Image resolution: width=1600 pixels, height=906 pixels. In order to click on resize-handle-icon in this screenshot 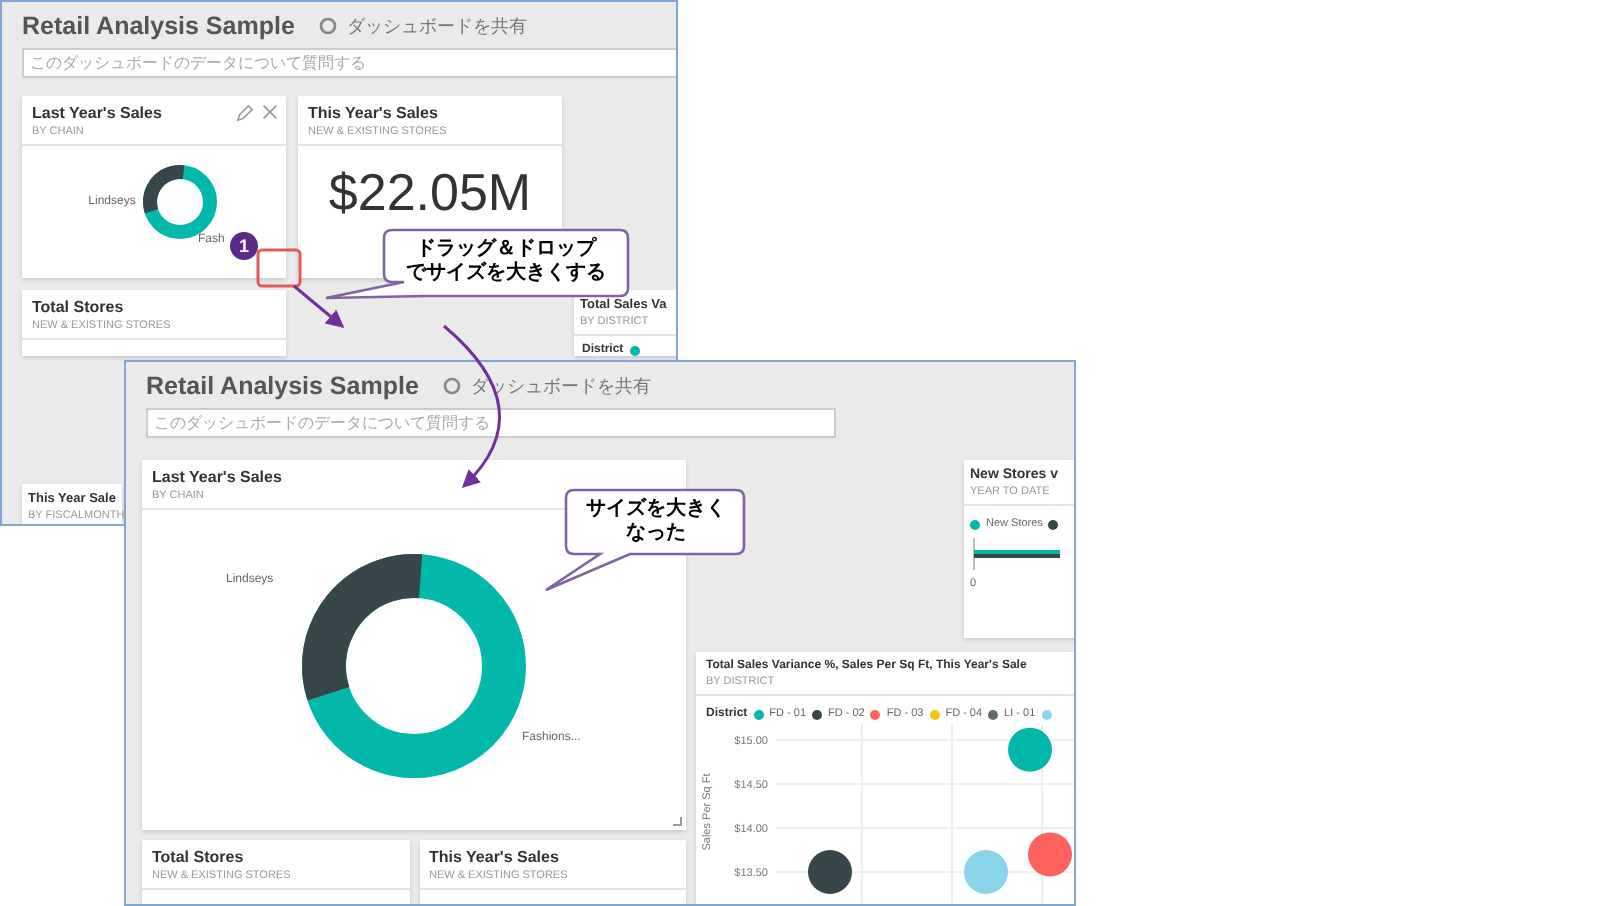, I will do `click(677, 821)`.